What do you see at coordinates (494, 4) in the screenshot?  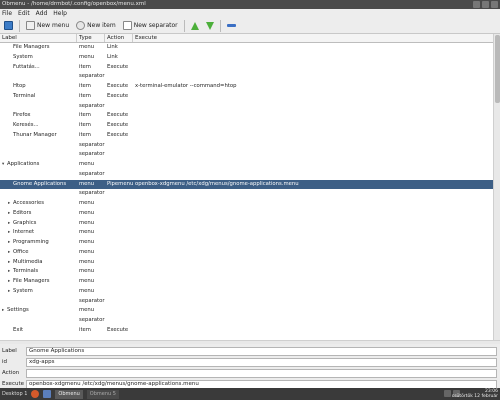 I see `close-button` at bounding box center [494, 4].